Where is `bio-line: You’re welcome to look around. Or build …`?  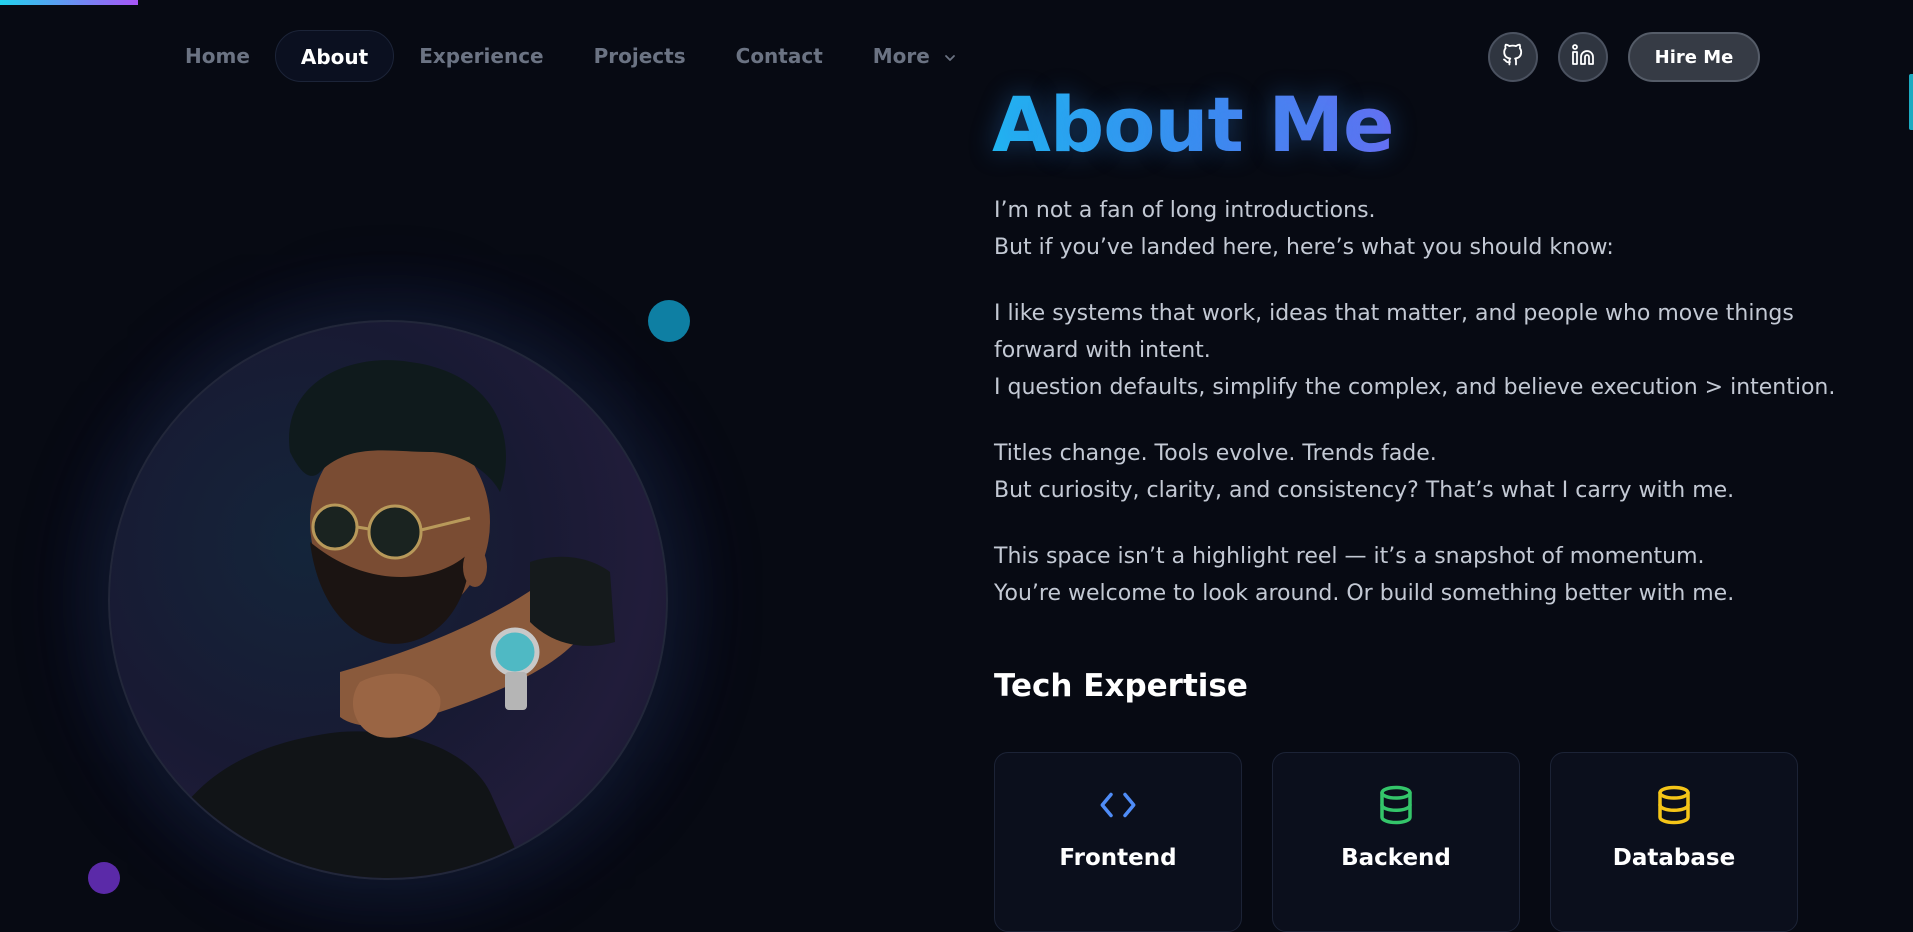 bio-line: You’re welcome to look around. Or build … is located at coordinates (1364, 593).